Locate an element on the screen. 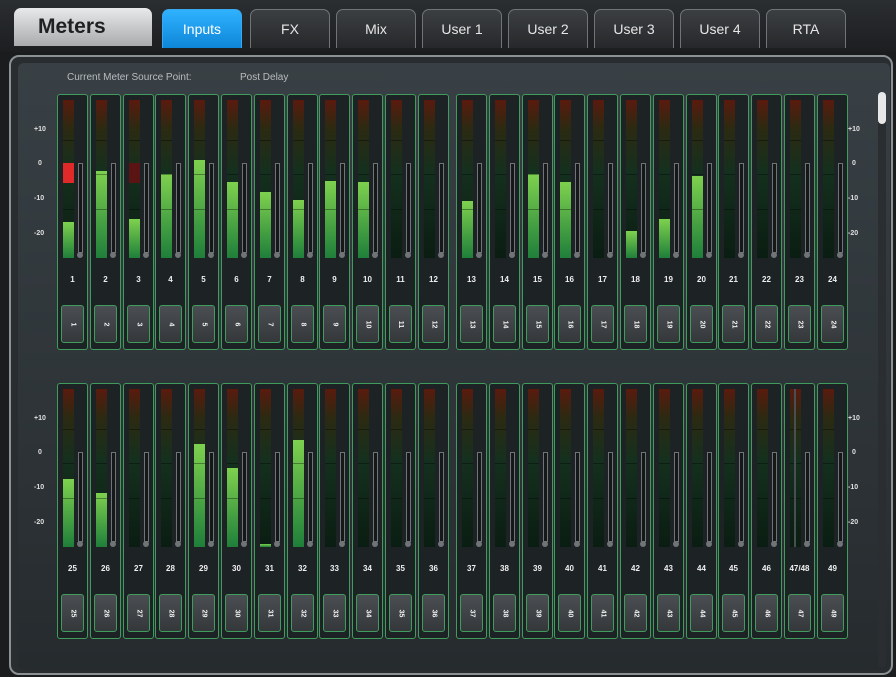 This screenshot has height=677, width=896. channel-select-button: 26 is located at coordinates (105, 613).